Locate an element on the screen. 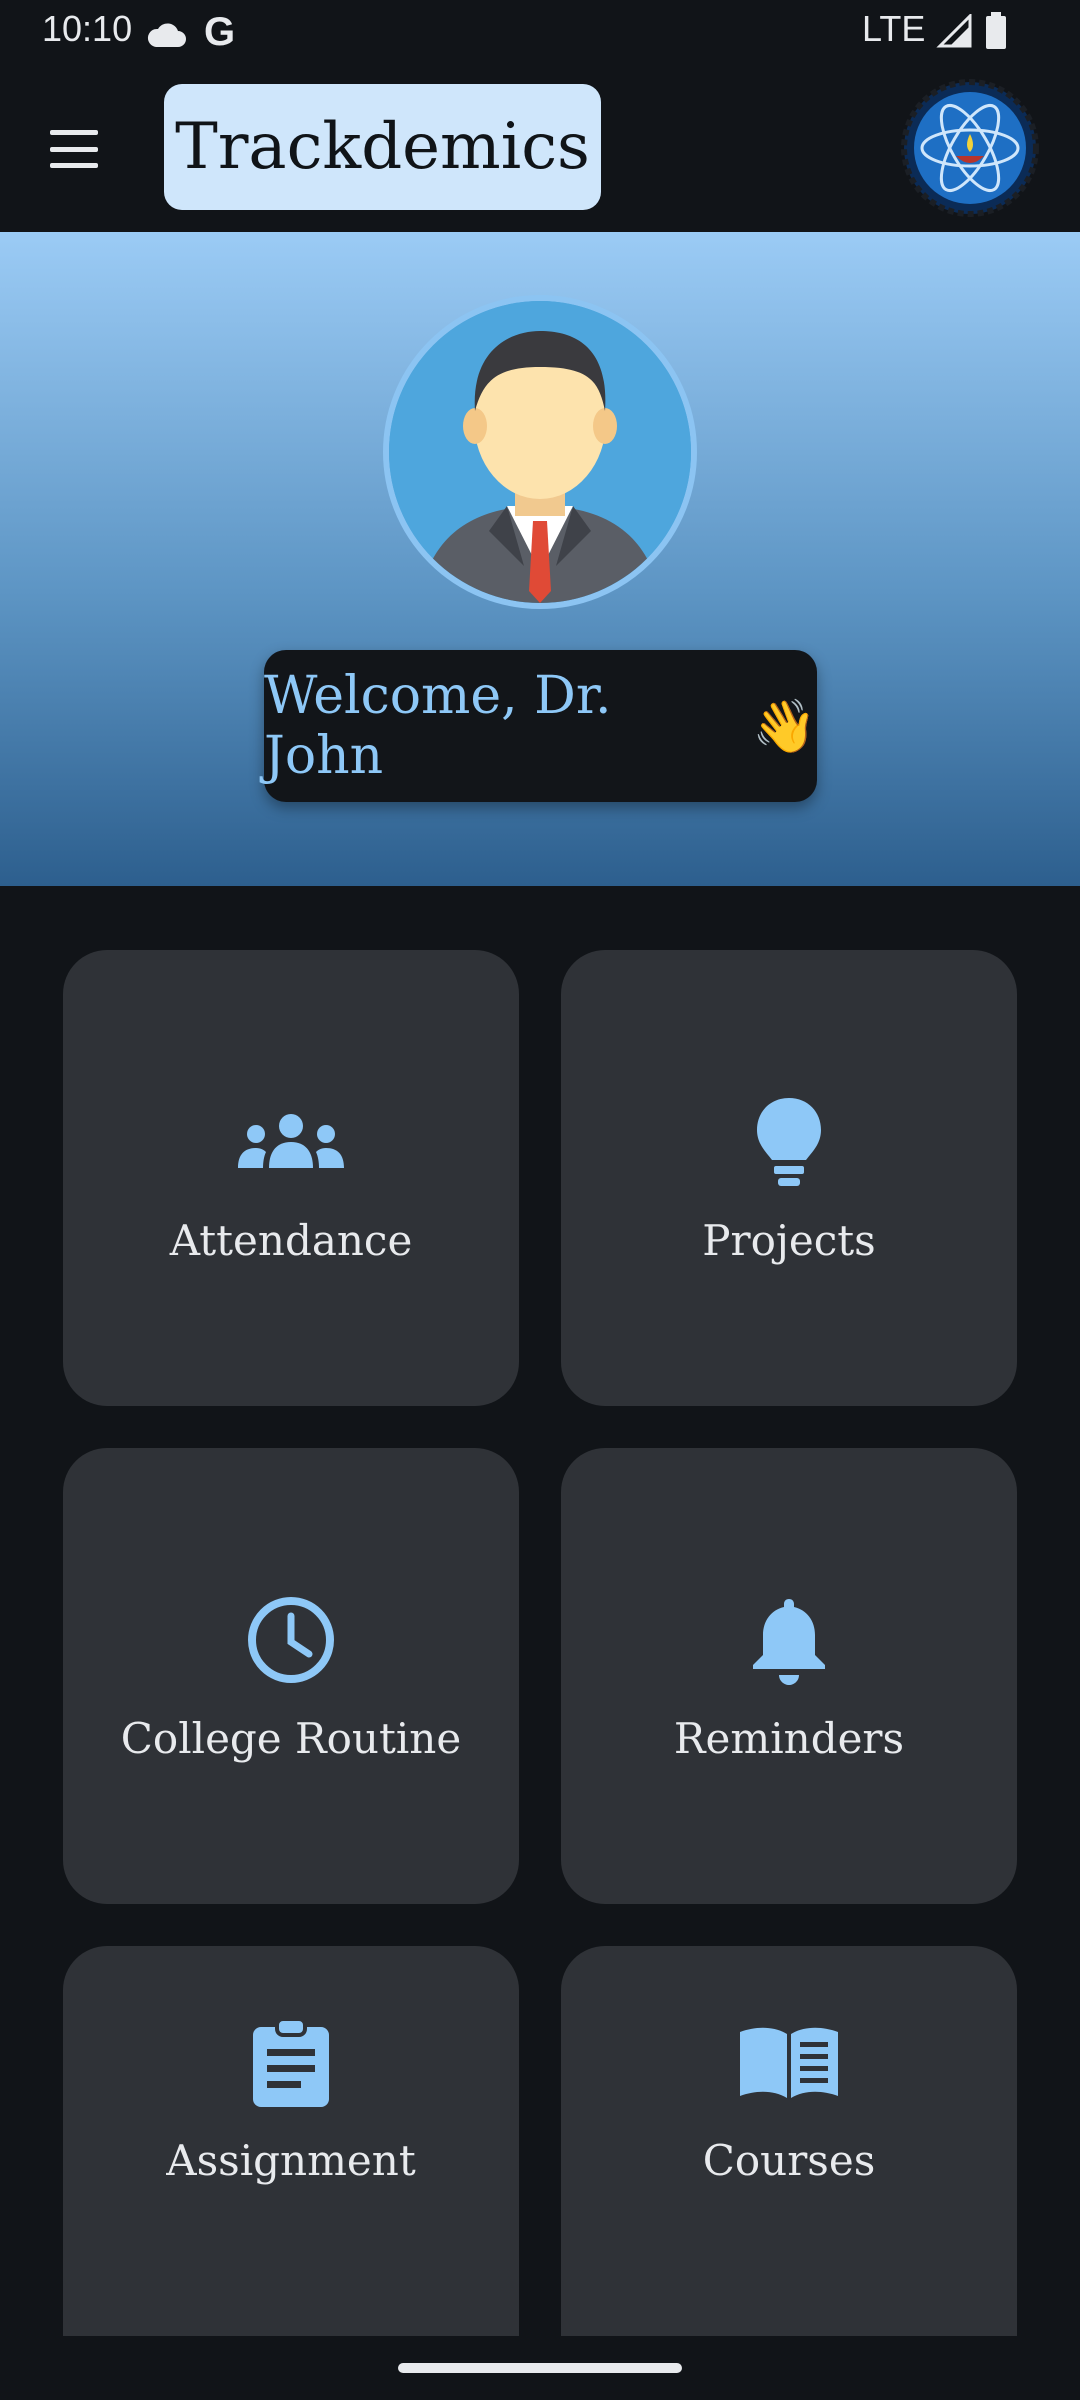  app-title: Trackdemics is located at coordinates (382, 147).